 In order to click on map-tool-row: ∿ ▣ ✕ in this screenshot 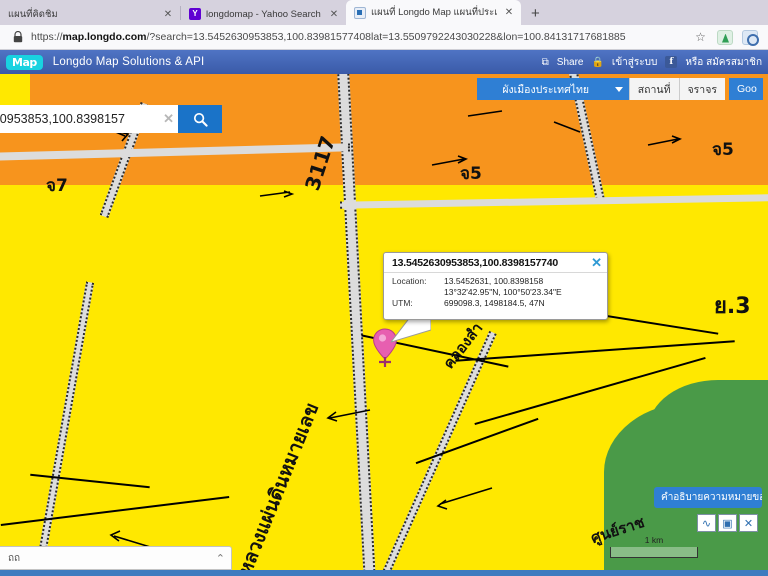, I will do `click(727, 523)`.